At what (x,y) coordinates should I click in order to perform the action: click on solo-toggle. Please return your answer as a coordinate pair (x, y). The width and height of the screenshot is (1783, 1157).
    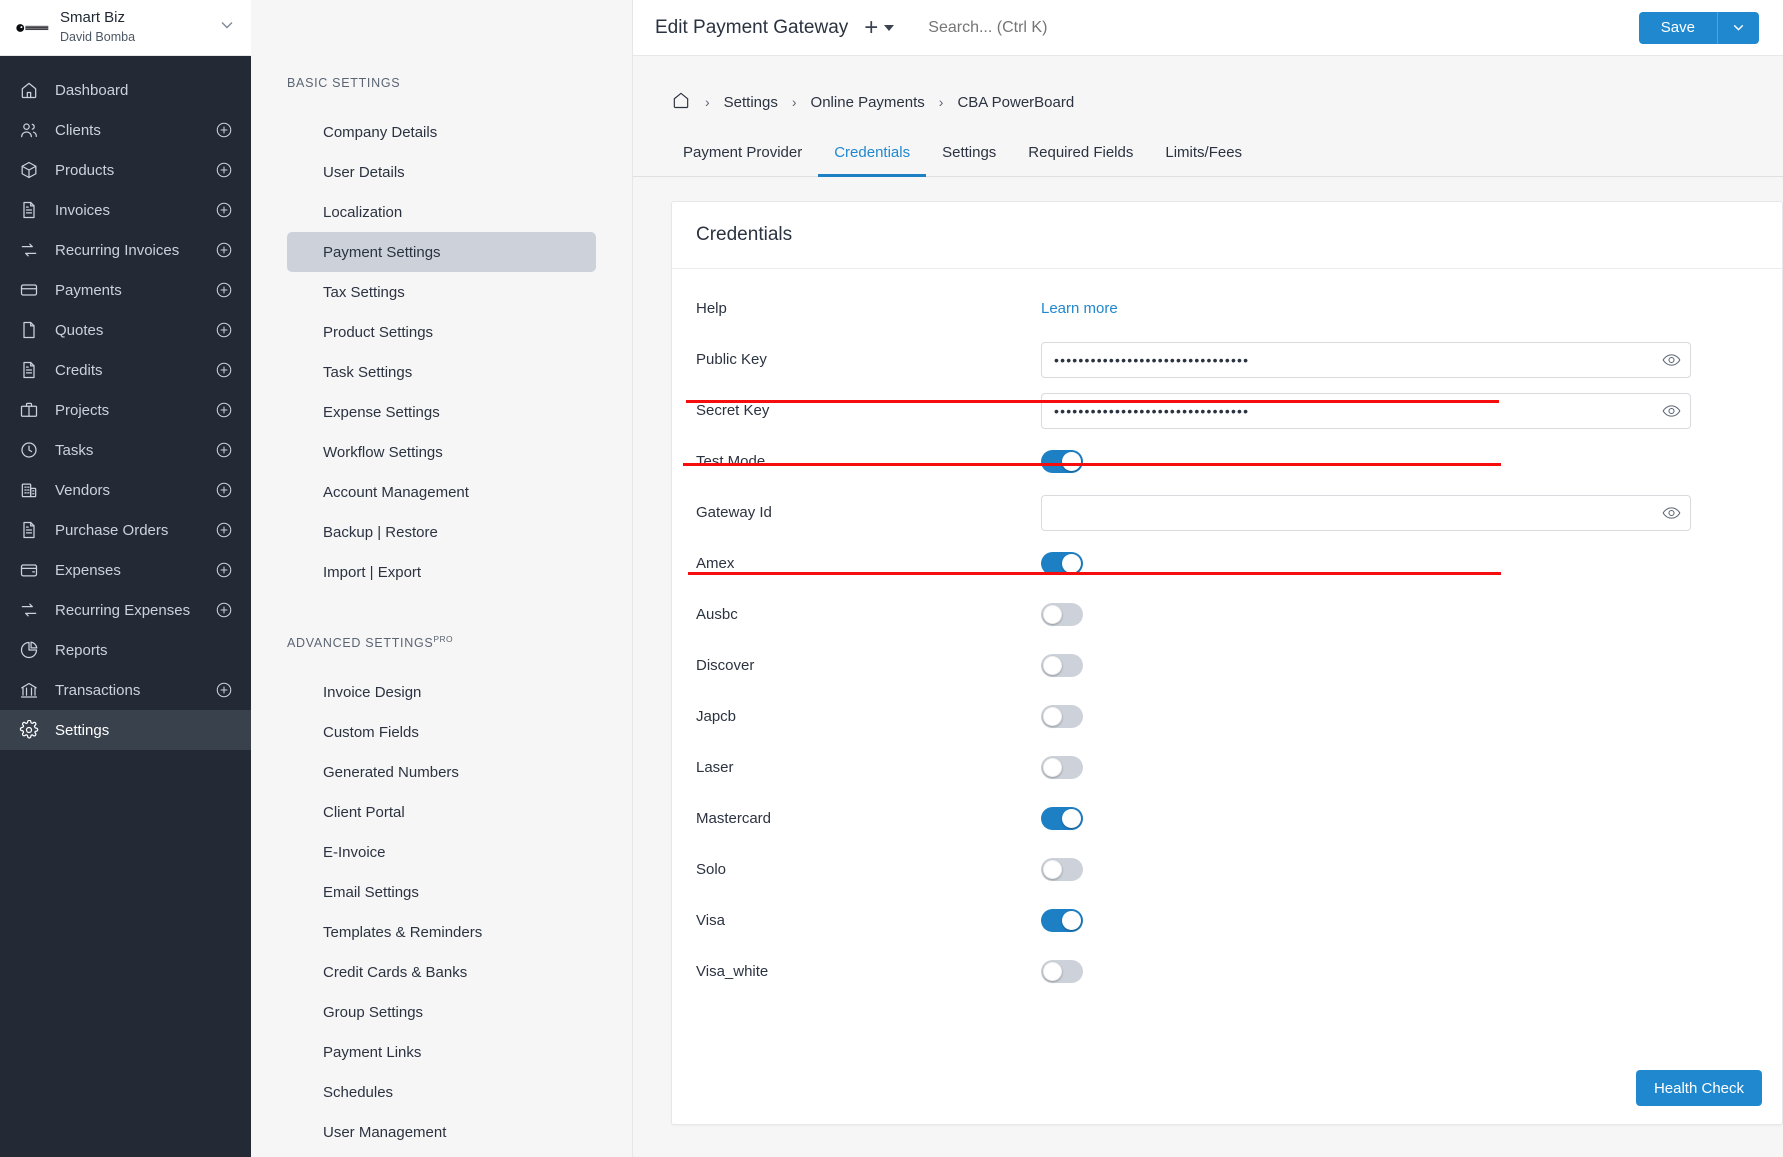
    Looking at the image, I should click on (1062, 869).